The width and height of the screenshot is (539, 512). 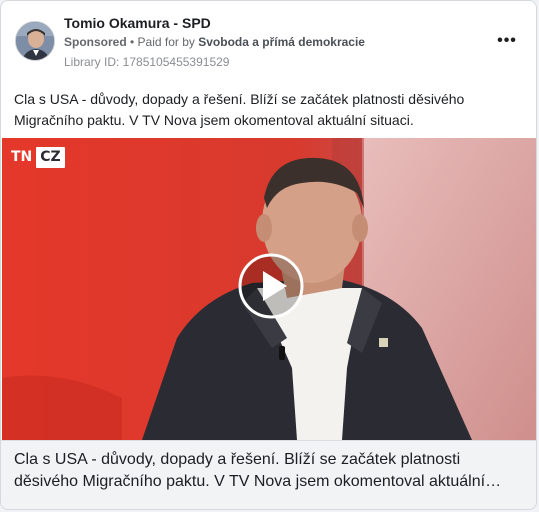 What do you see at coordinates (22, 157) in the screenshot?
I see `logo-tn: TN` at bounding box center [22, 157].